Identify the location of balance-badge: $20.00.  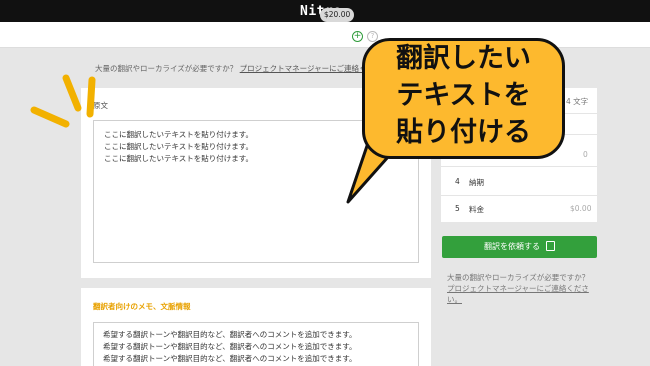
(337, 15).